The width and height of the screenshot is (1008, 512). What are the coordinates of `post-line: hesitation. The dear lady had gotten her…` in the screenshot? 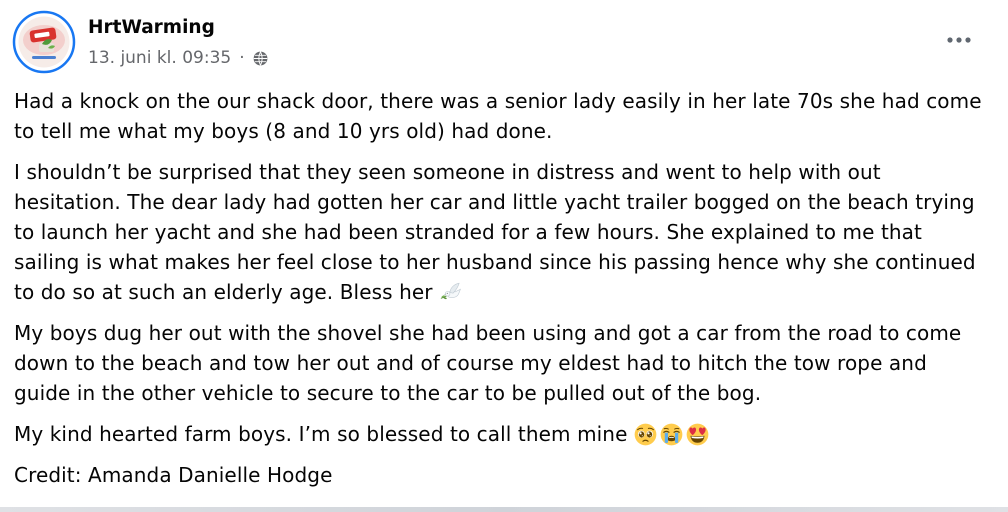 It's located at (494, 202).